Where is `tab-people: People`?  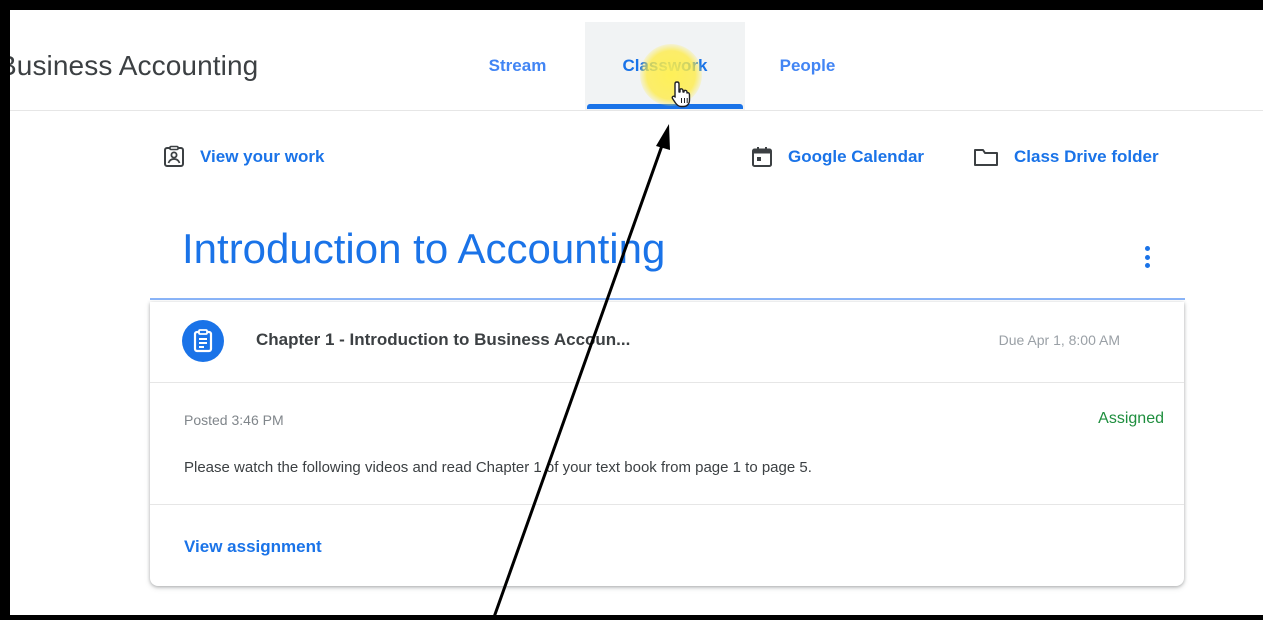 tab-people: People is located at coordinates (807, 66).